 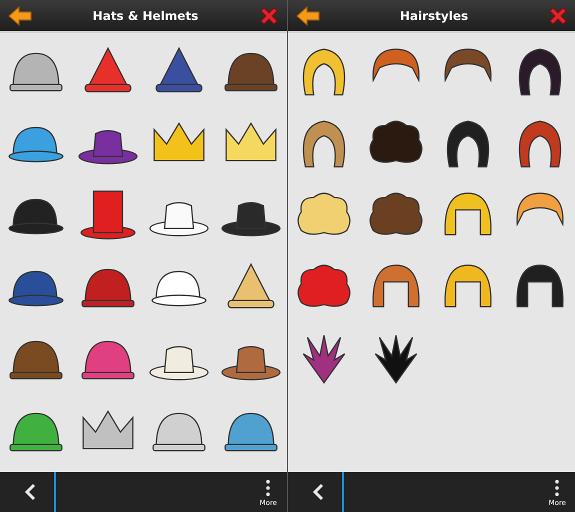 What do you see at coordinates (434, 15) in the screenshot?
I see `panel-title: Hairstyles` at bounding box center [434, 15].